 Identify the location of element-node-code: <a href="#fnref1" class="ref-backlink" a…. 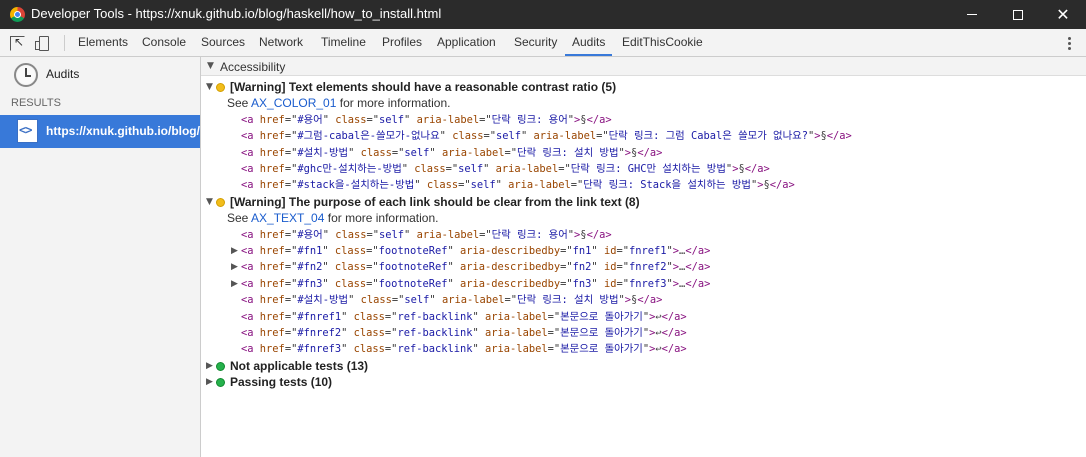
(464, 317).